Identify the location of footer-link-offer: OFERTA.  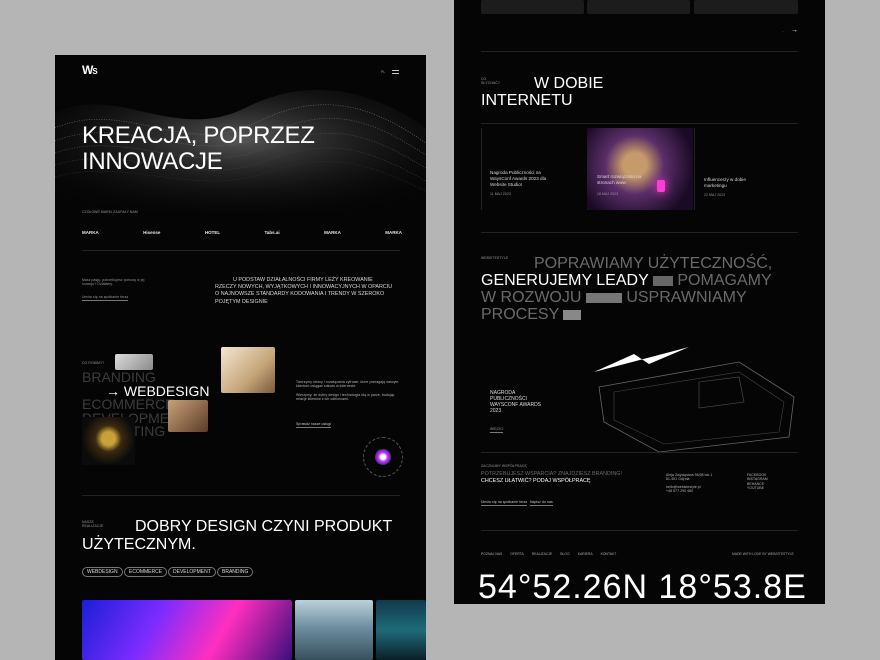
(516, 554).